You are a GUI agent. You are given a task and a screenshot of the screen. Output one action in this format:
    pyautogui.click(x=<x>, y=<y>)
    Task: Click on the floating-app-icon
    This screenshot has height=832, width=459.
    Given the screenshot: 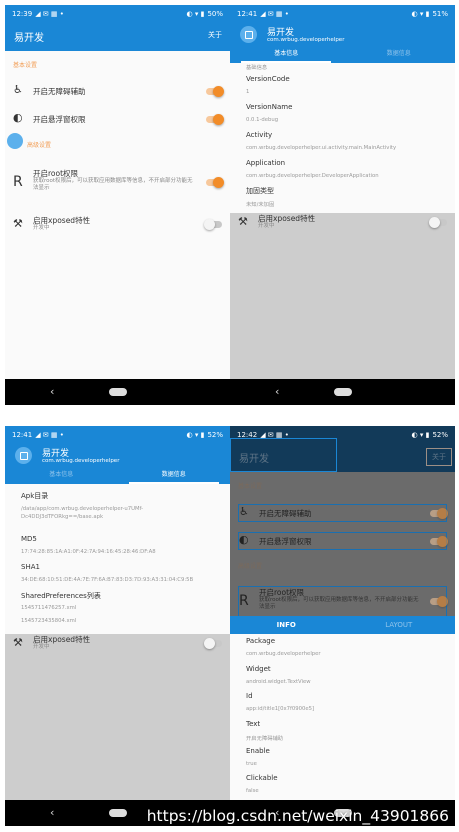 What is the action you would take?
    pyautogui.click(x=15, y=141)
    